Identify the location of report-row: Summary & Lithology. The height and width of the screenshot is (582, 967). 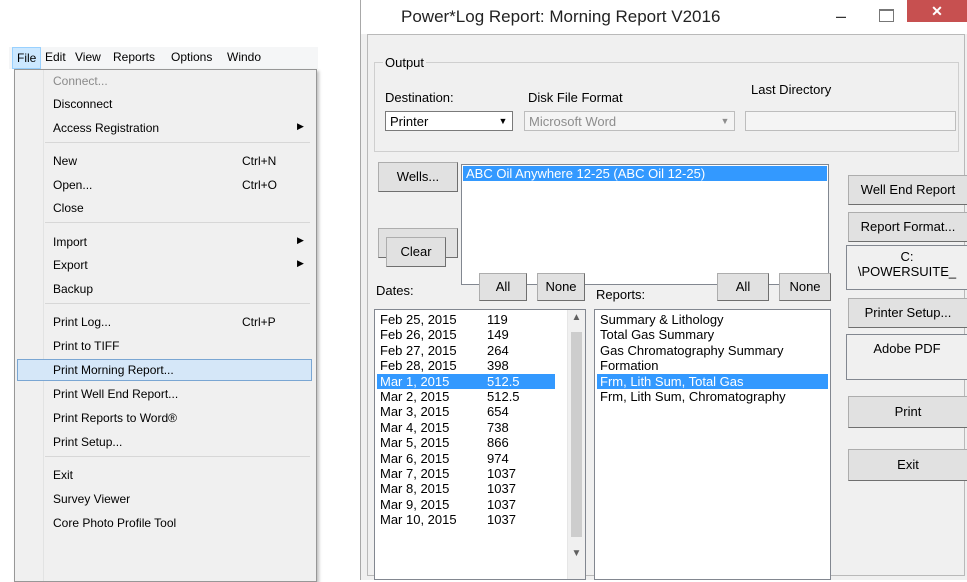
(712, 319).